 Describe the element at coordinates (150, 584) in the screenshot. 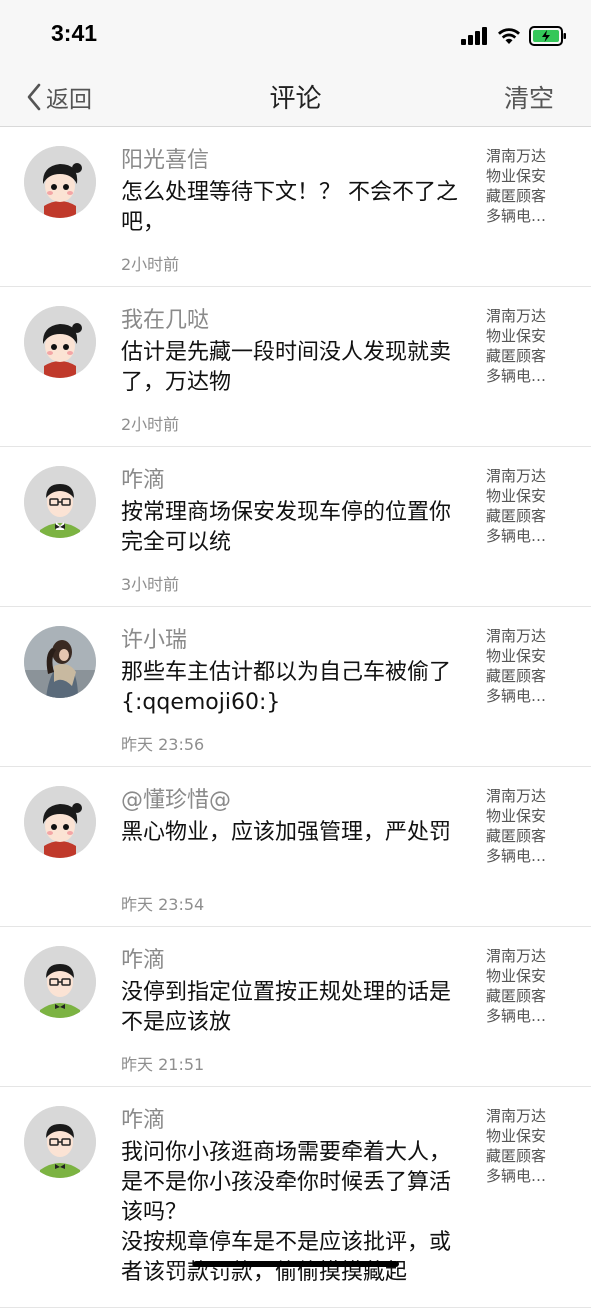

I see `comment-time: 3小时前` at that location.